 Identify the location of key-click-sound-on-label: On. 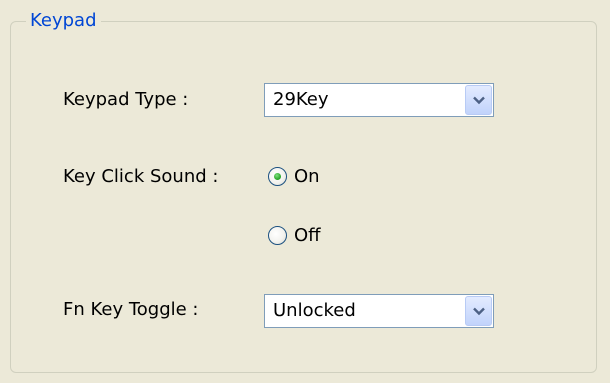
(307, 177).